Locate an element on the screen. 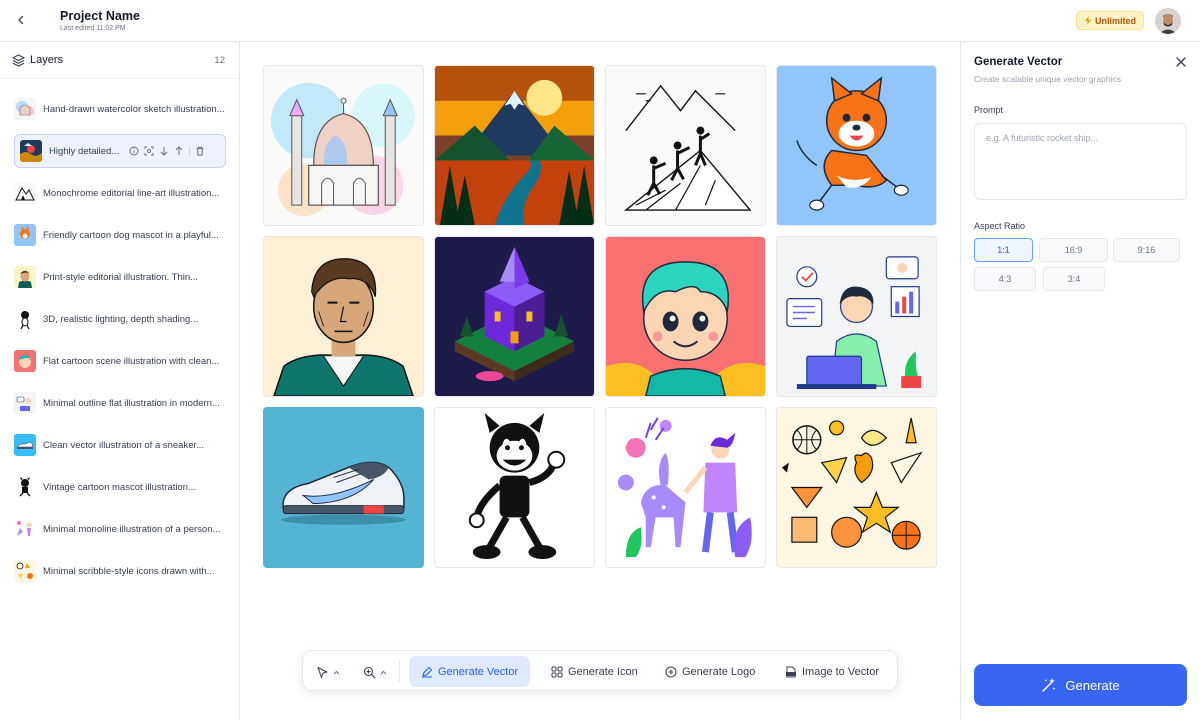  zoom-tool-button is located at coordinates (375, 672).